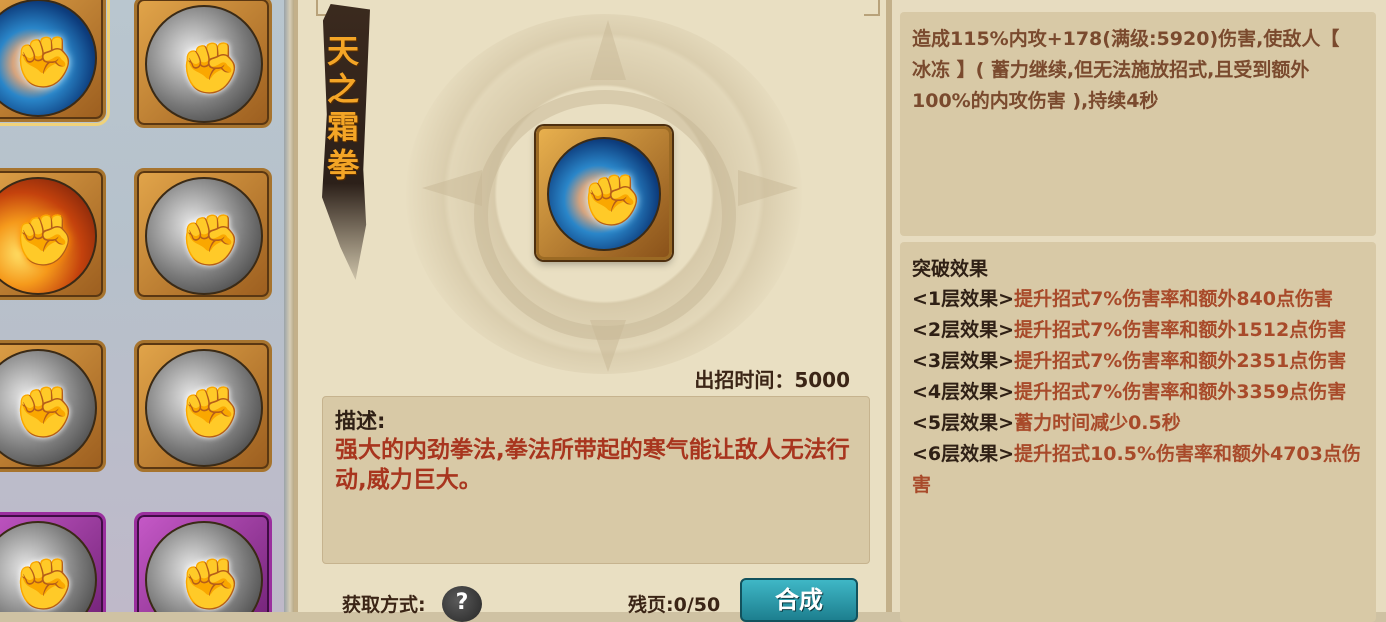 Image resolution: width=1386 pixels, height=622 pixels. Describe the element at coordinates (950, 269) in the screenshot. I see `breakthrough-title: 突破效果` at that location.